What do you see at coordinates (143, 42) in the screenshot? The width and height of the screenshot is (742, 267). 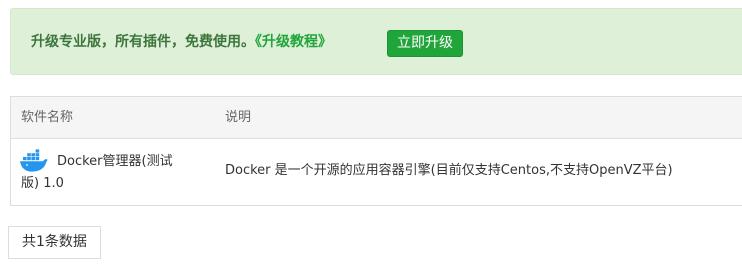 I see `upgrade-message: 升级专业版，所有插件，免费使用。` at bounding box center [143, 42].